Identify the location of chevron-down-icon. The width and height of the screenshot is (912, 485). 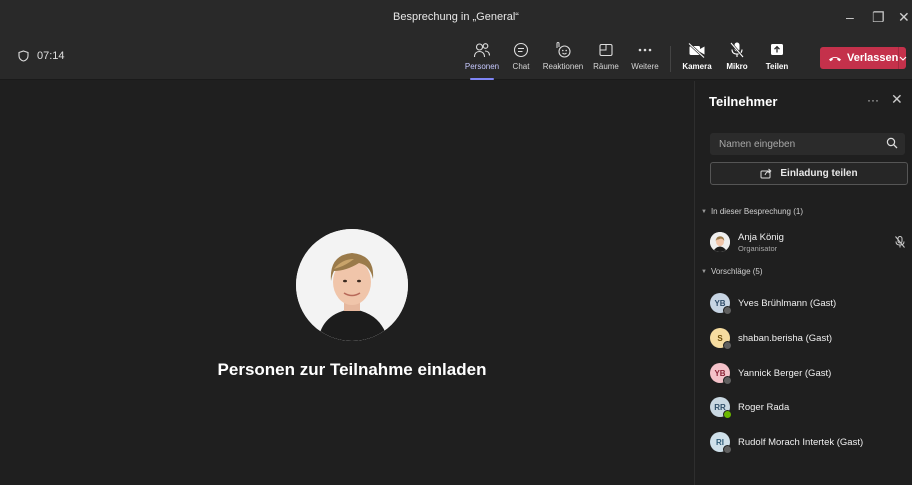
(903, 58).